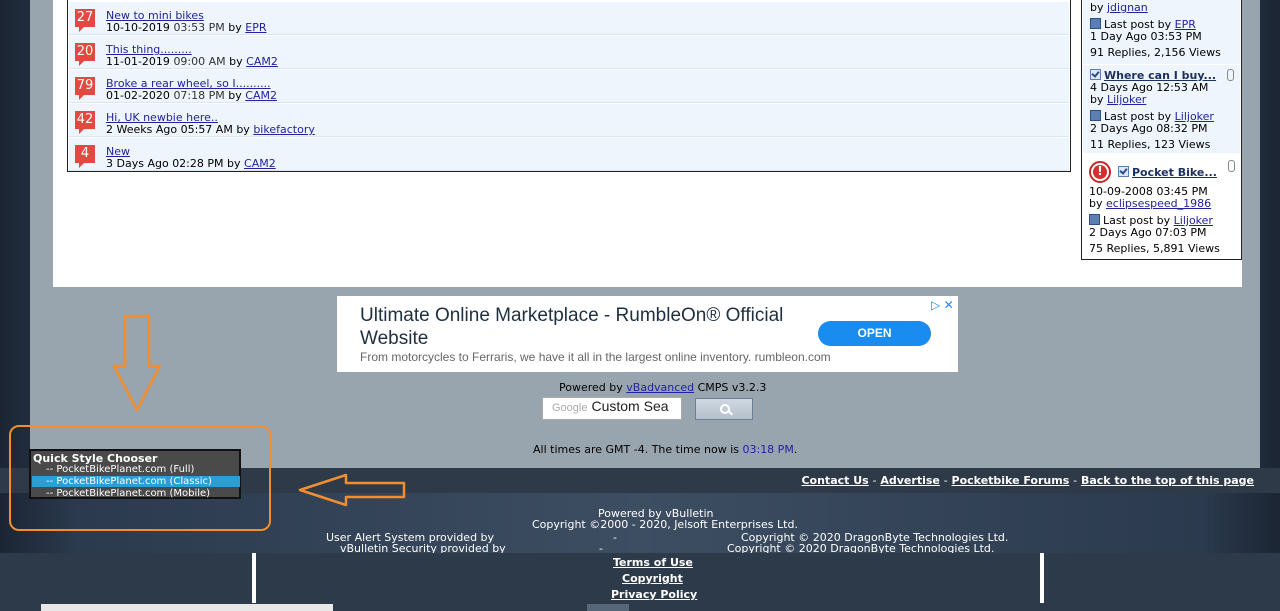 This screenshot has height=611, width=1280. I want to click on thread-date: 2 Weeks Ago, so click(142, 129).